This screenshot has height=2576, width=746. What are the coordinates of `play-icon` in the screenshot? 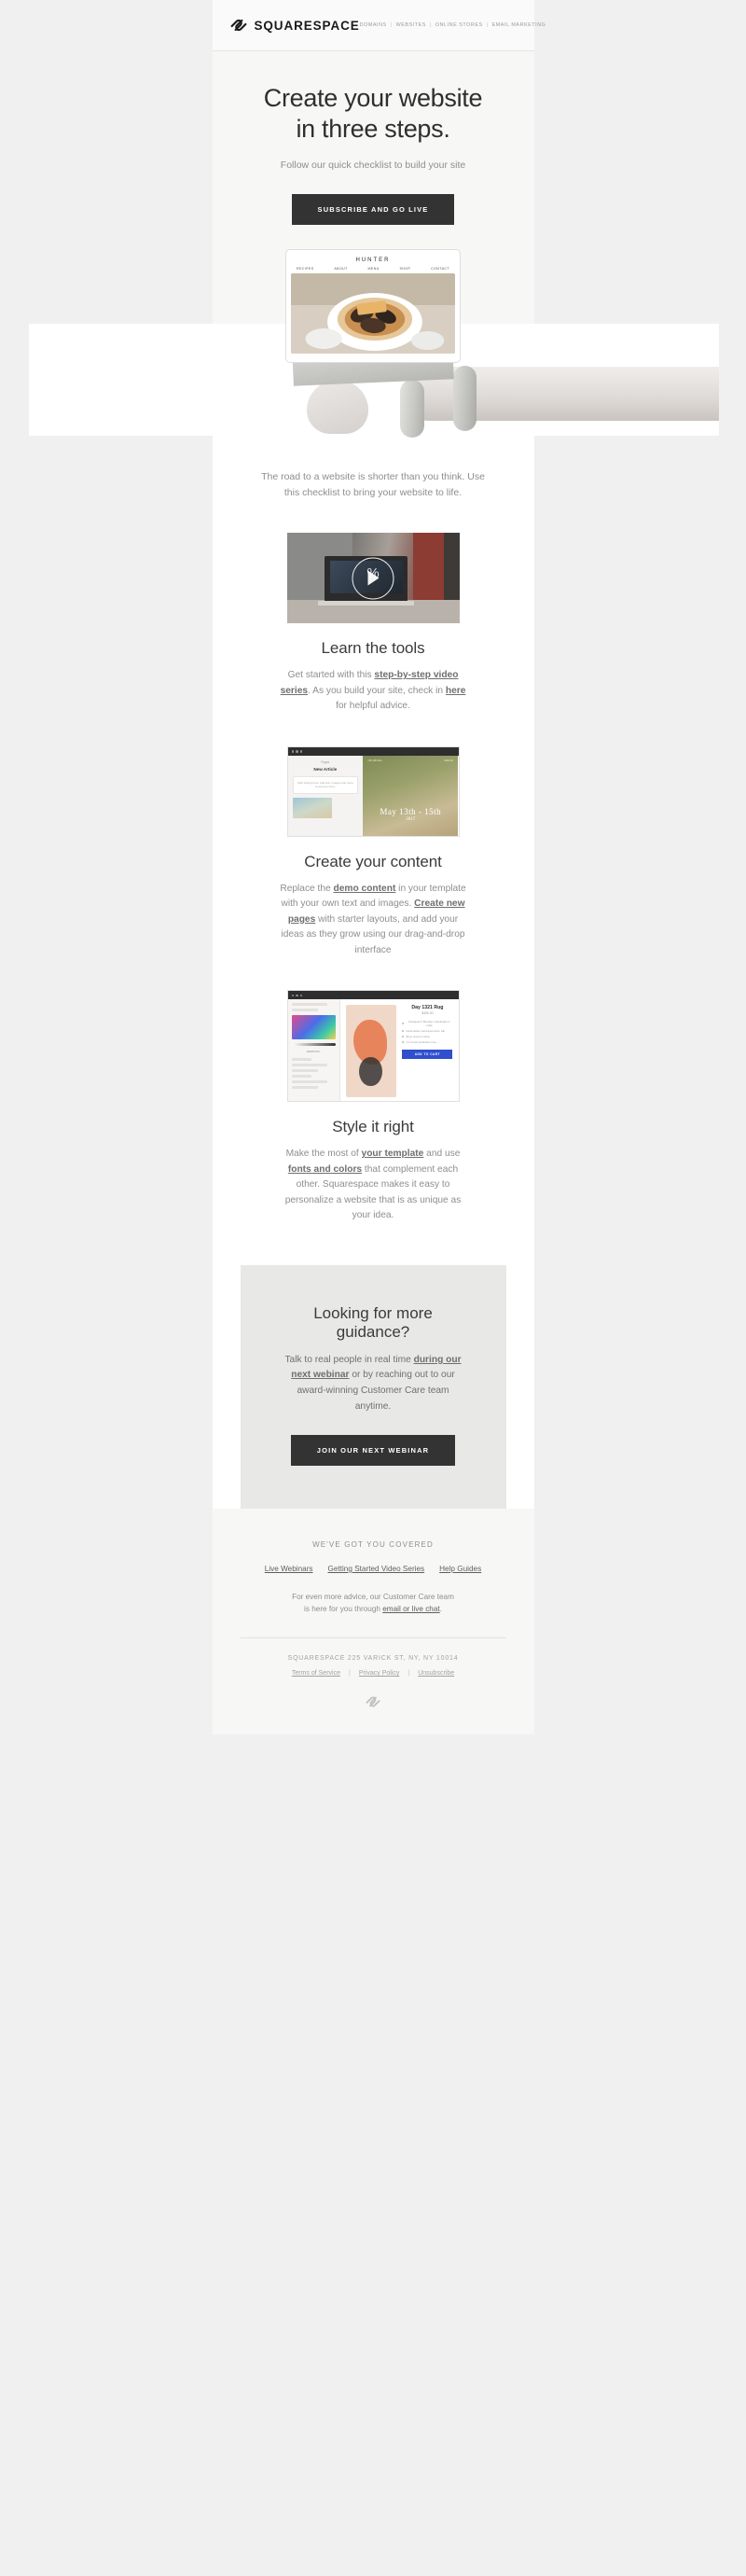 It's located at (373, 578).